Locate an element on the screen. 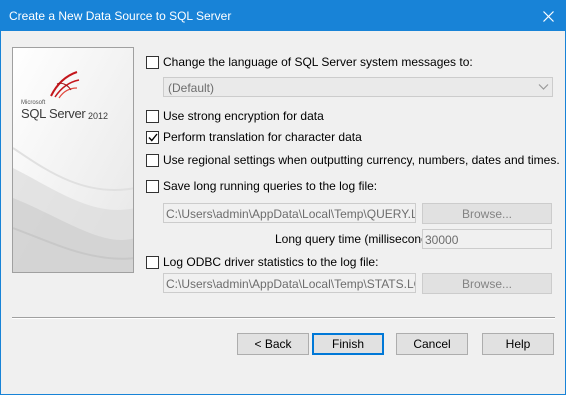 This screenshot has width=566, height=395. translation-option: Perform translation for character data is located at coordinates (254, 137).